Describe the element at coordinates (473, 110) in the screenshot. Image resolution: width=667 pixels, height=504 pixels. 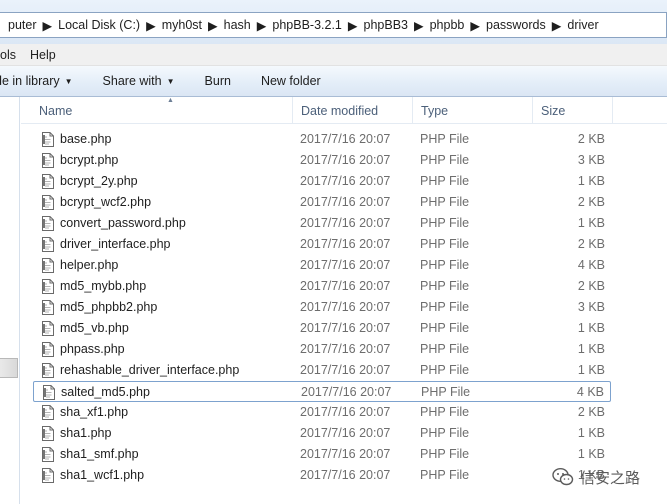
I see `column-type-header: Type` at that location.